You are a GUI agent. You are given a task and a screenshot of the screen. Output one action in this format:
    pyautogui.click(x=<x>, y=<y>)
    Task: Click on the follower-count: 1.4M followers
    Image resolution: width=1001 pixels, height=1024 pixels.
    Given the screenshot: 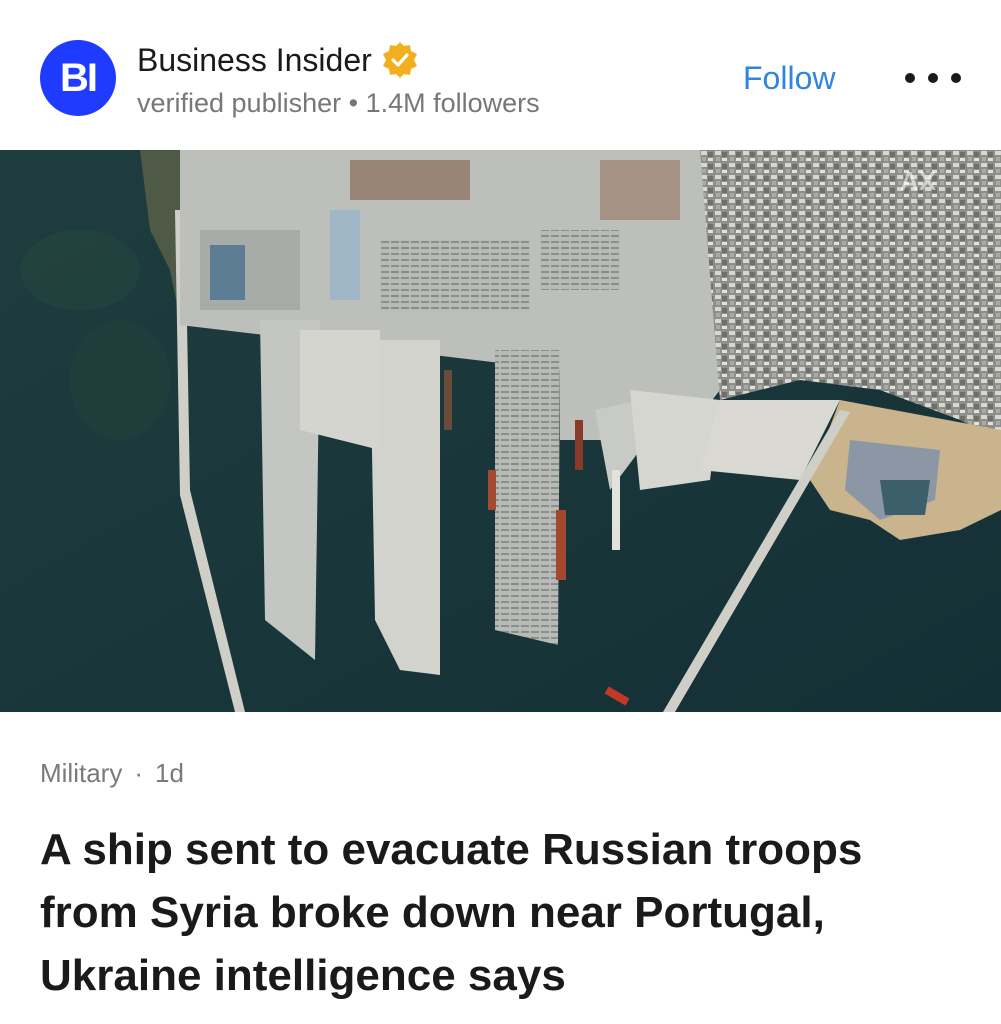 What is the action you would take?
    pyautogui.click(x=452, y=103)
    